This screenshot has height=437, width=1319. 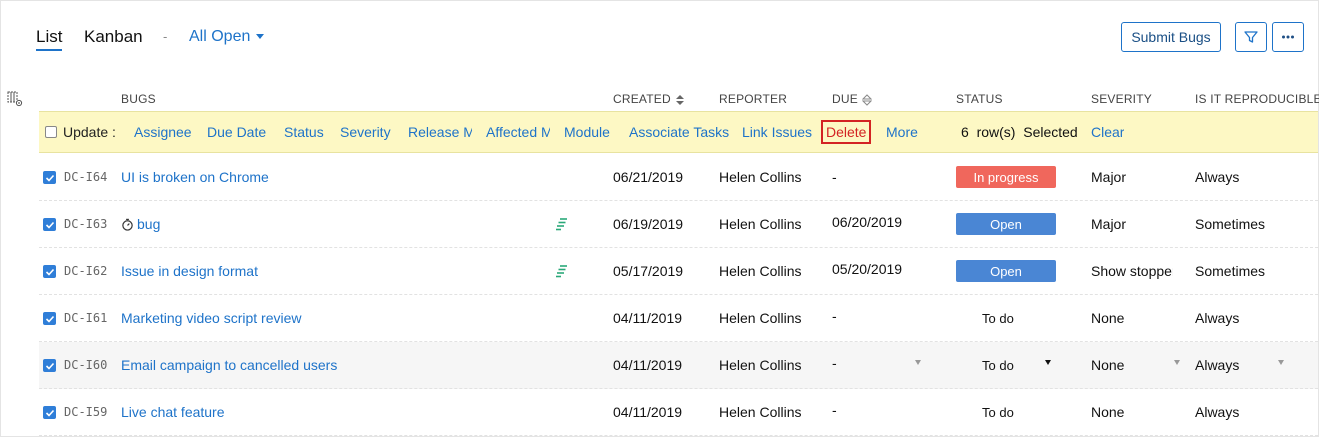 I want to click on more-options-button, so click(x=1288, y=37).